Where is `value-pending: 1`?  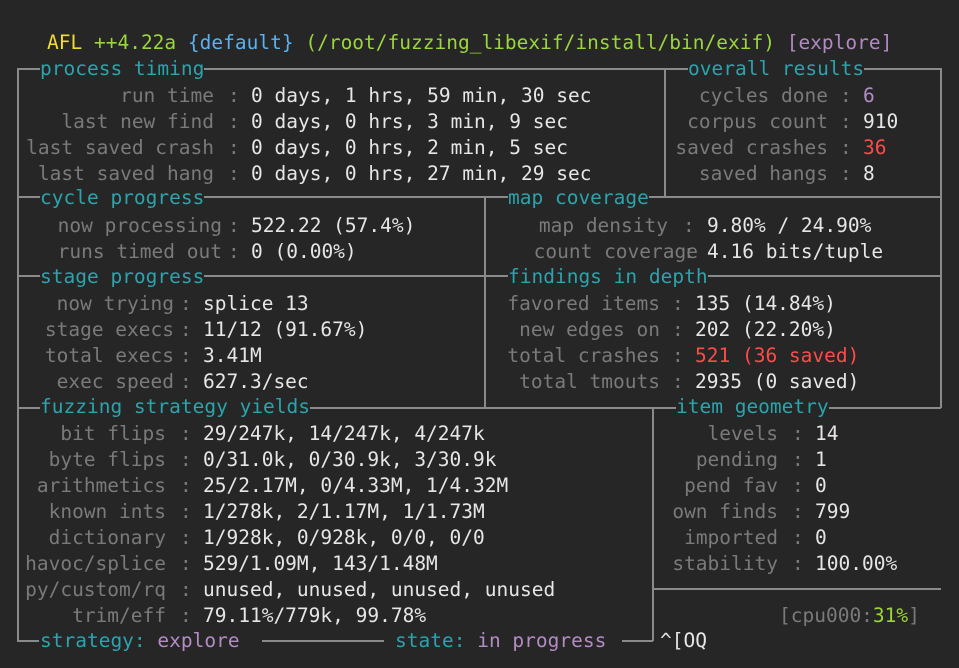
value-pending: 1 is located at coordinates (821, 459).